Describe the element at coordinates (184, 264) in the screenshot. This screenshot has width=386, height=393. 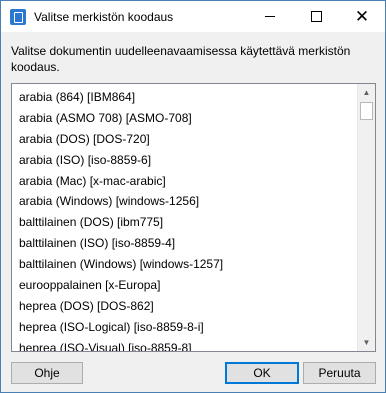
I see `encoding-list-item: balttilainen (Windows) [windows-1257]` at that location.